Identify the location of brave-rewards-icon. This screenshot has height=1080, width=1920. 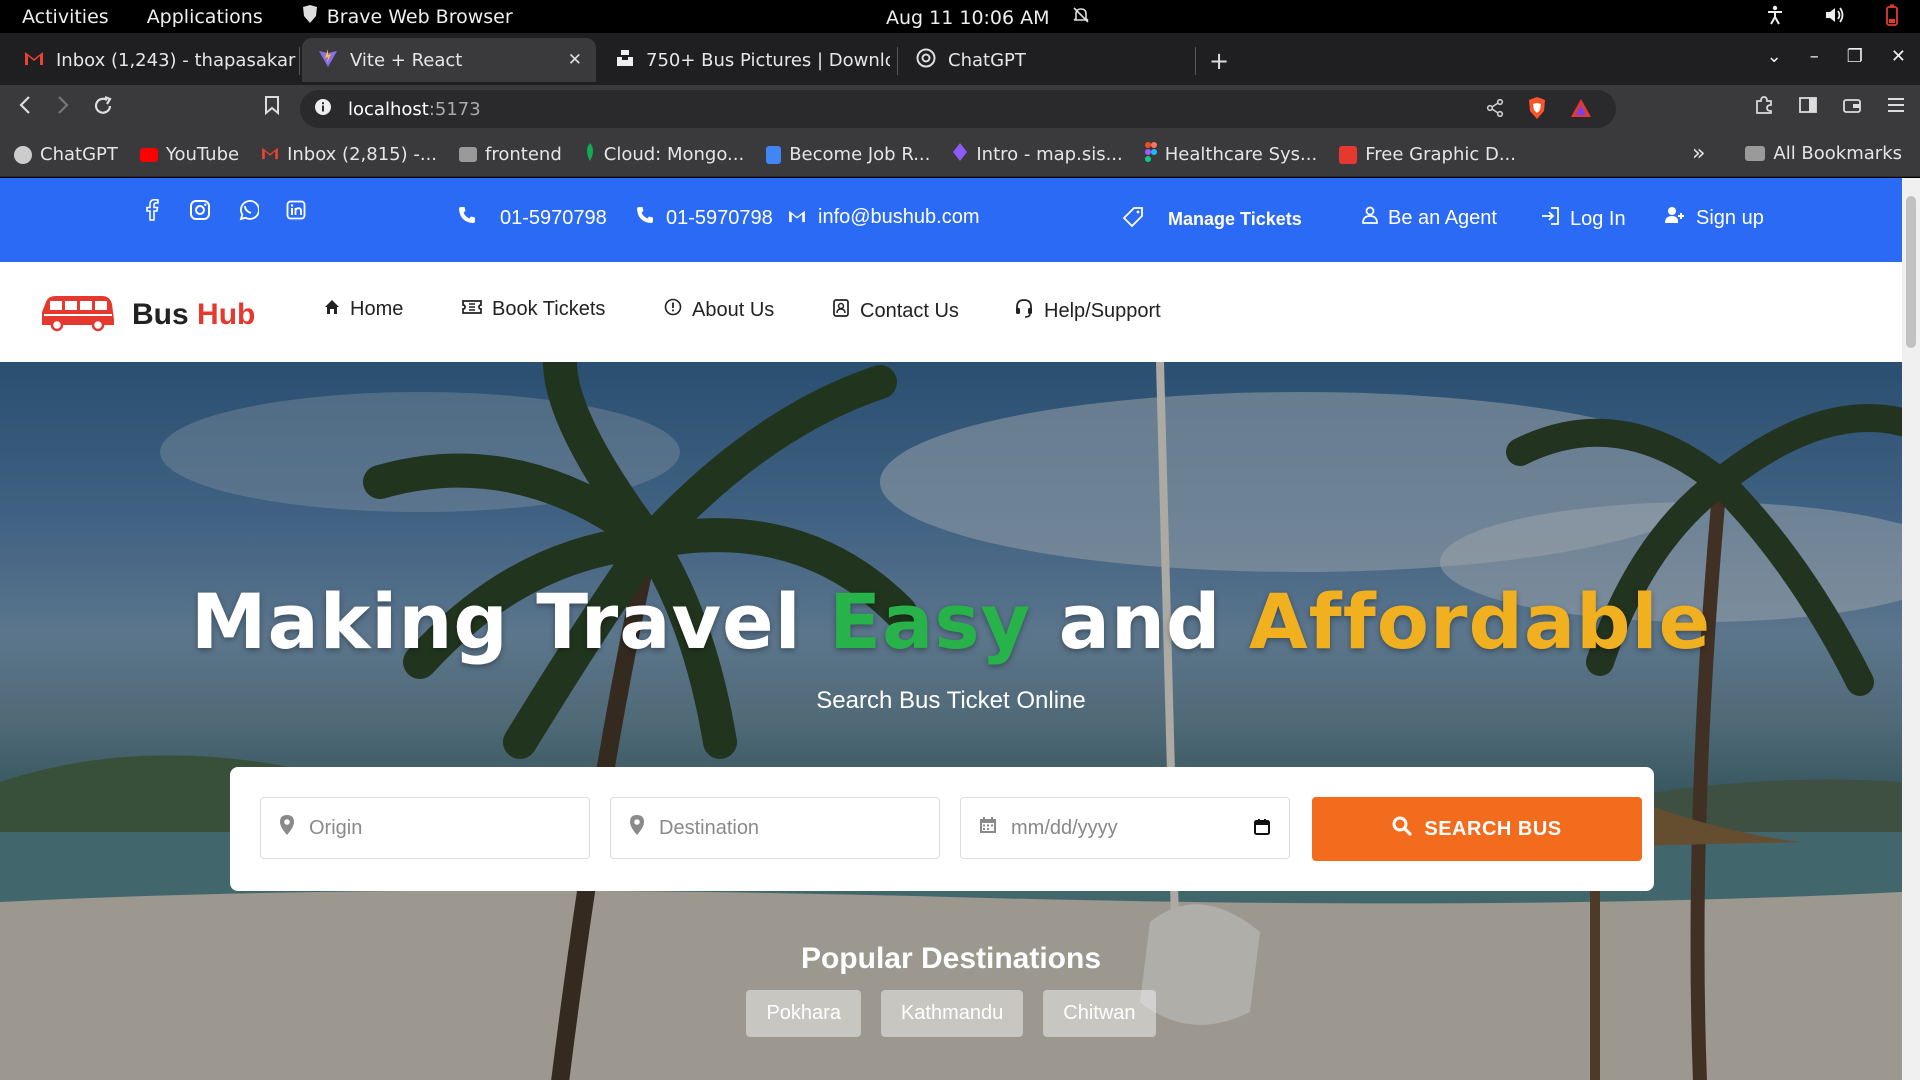
(1581, 110).